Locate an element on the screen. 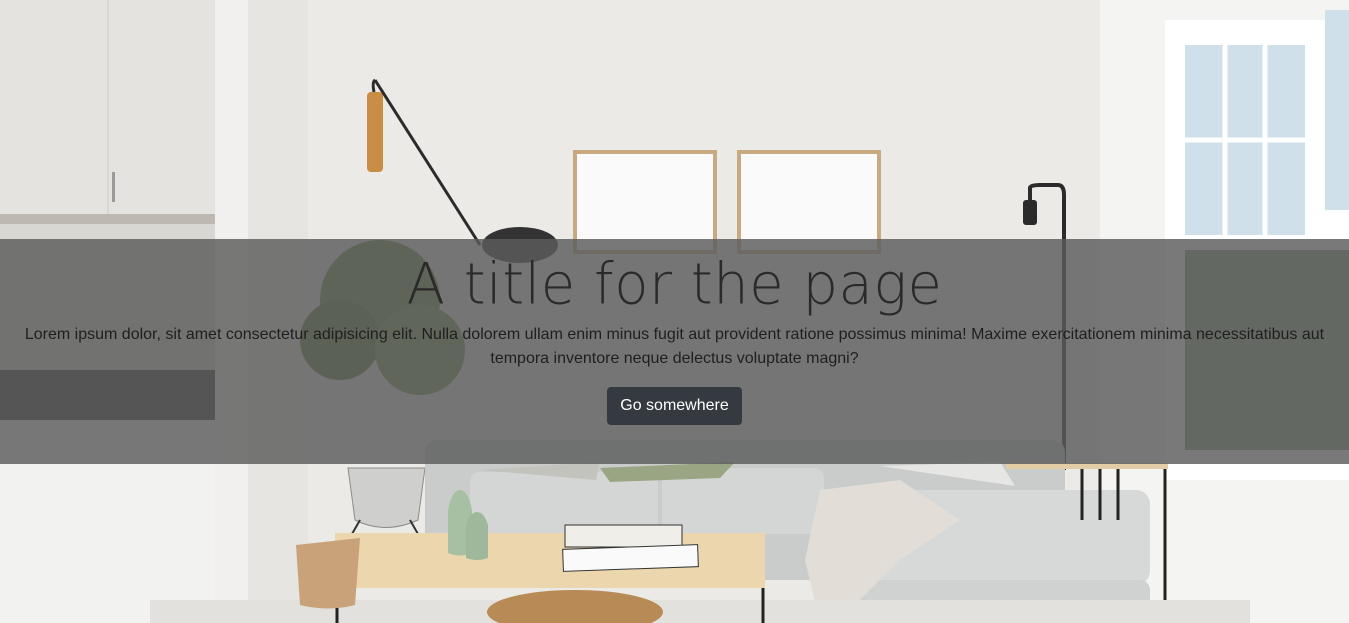  go-somewhere-button: Go somewhere is located at coordinates (674, 406).